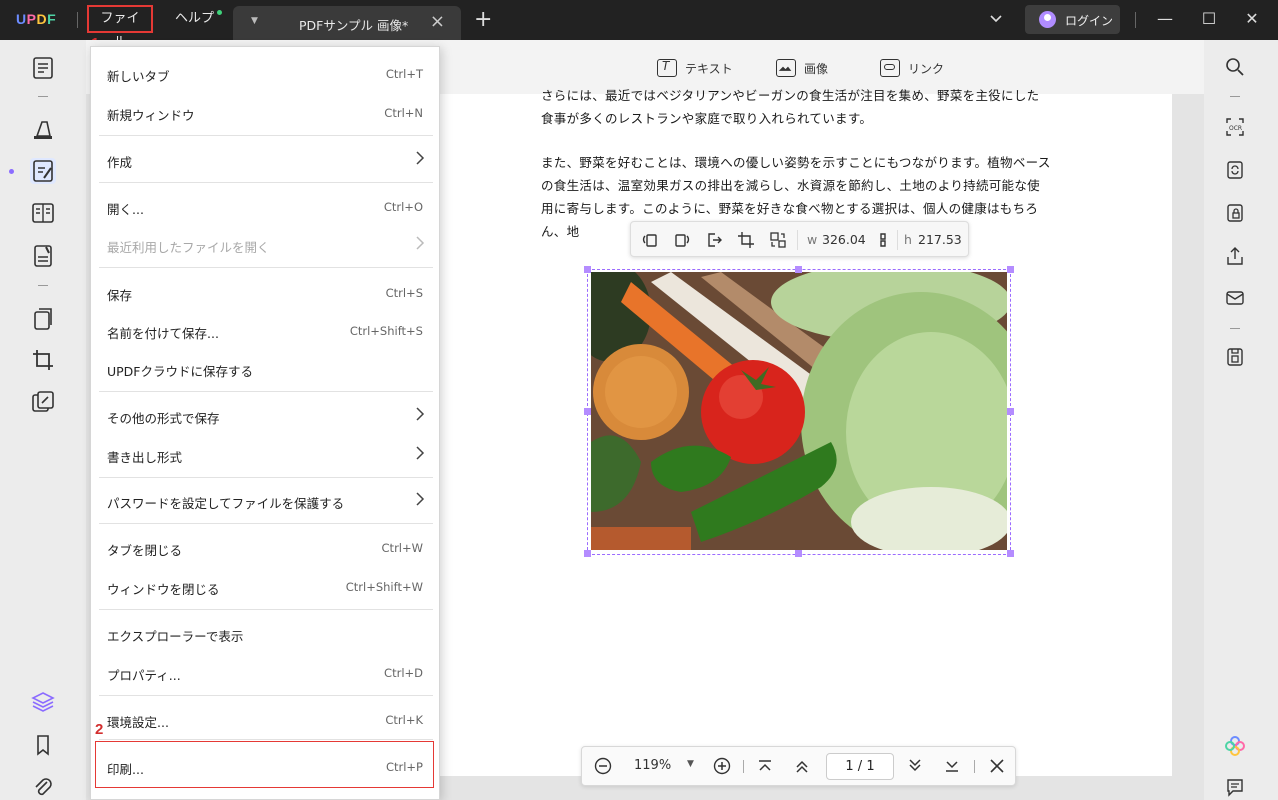  I want to click on layers-icon, so click(43, 702).